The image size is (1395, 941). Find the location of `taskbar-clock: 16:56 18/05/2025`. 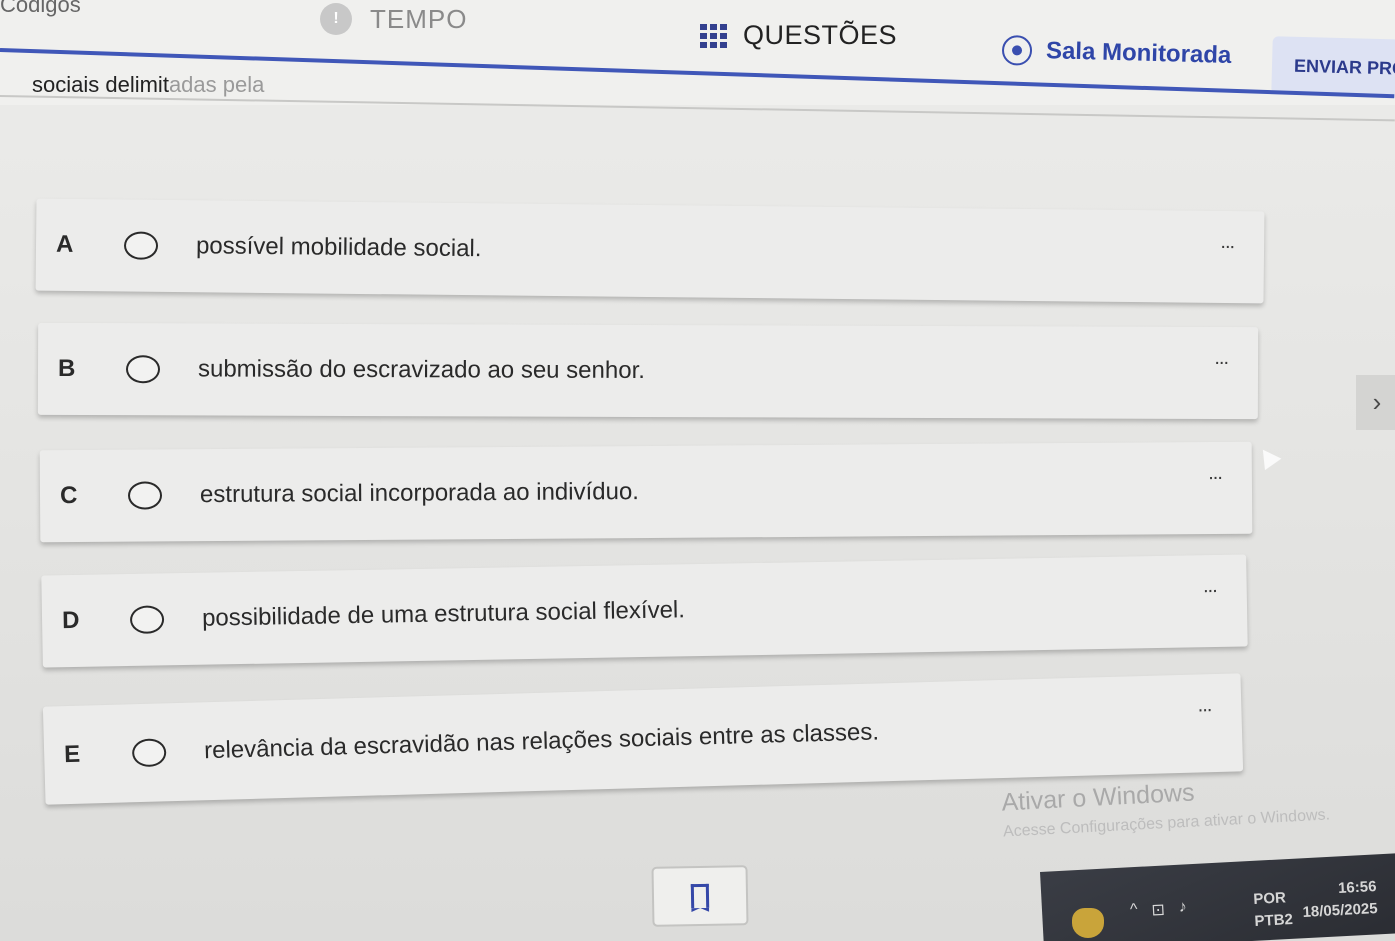

taskbar-clock: 16:56 18/05/2025 is located at coordinates (1339, 900).